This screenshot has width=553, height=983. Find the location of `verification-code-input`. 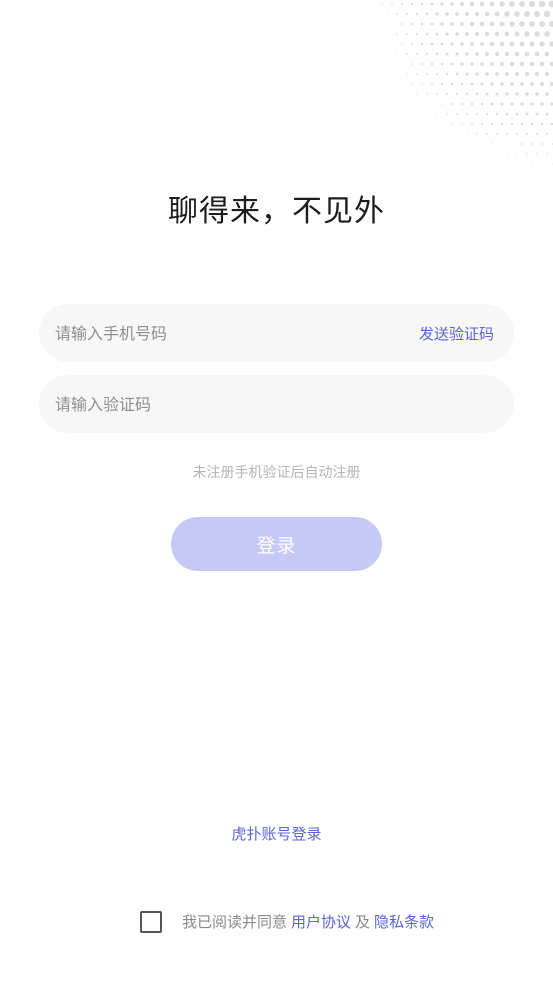

verification-code-input is located at coordinates (274, 404).